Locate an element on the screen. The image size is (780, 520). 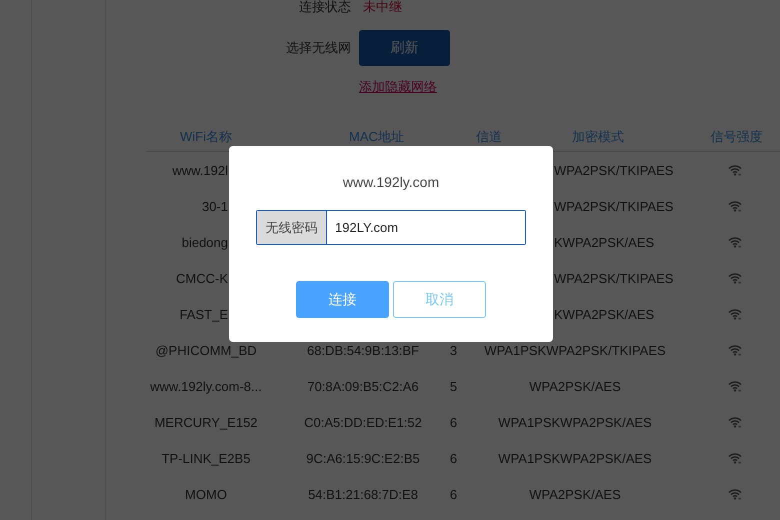
wireless-label: 选择无线网 is located at coordinates (318, 48).